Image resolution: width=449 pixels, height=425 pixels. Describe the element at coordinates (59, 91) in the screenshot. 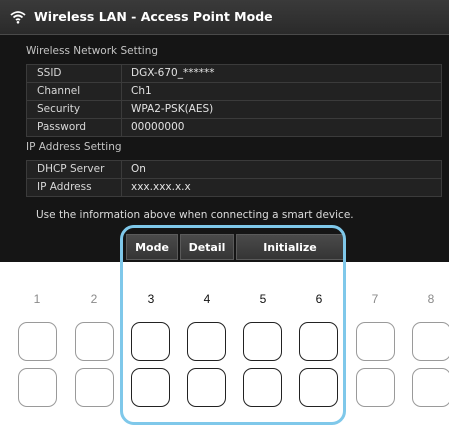

I see `row-key: Channel` at that location.